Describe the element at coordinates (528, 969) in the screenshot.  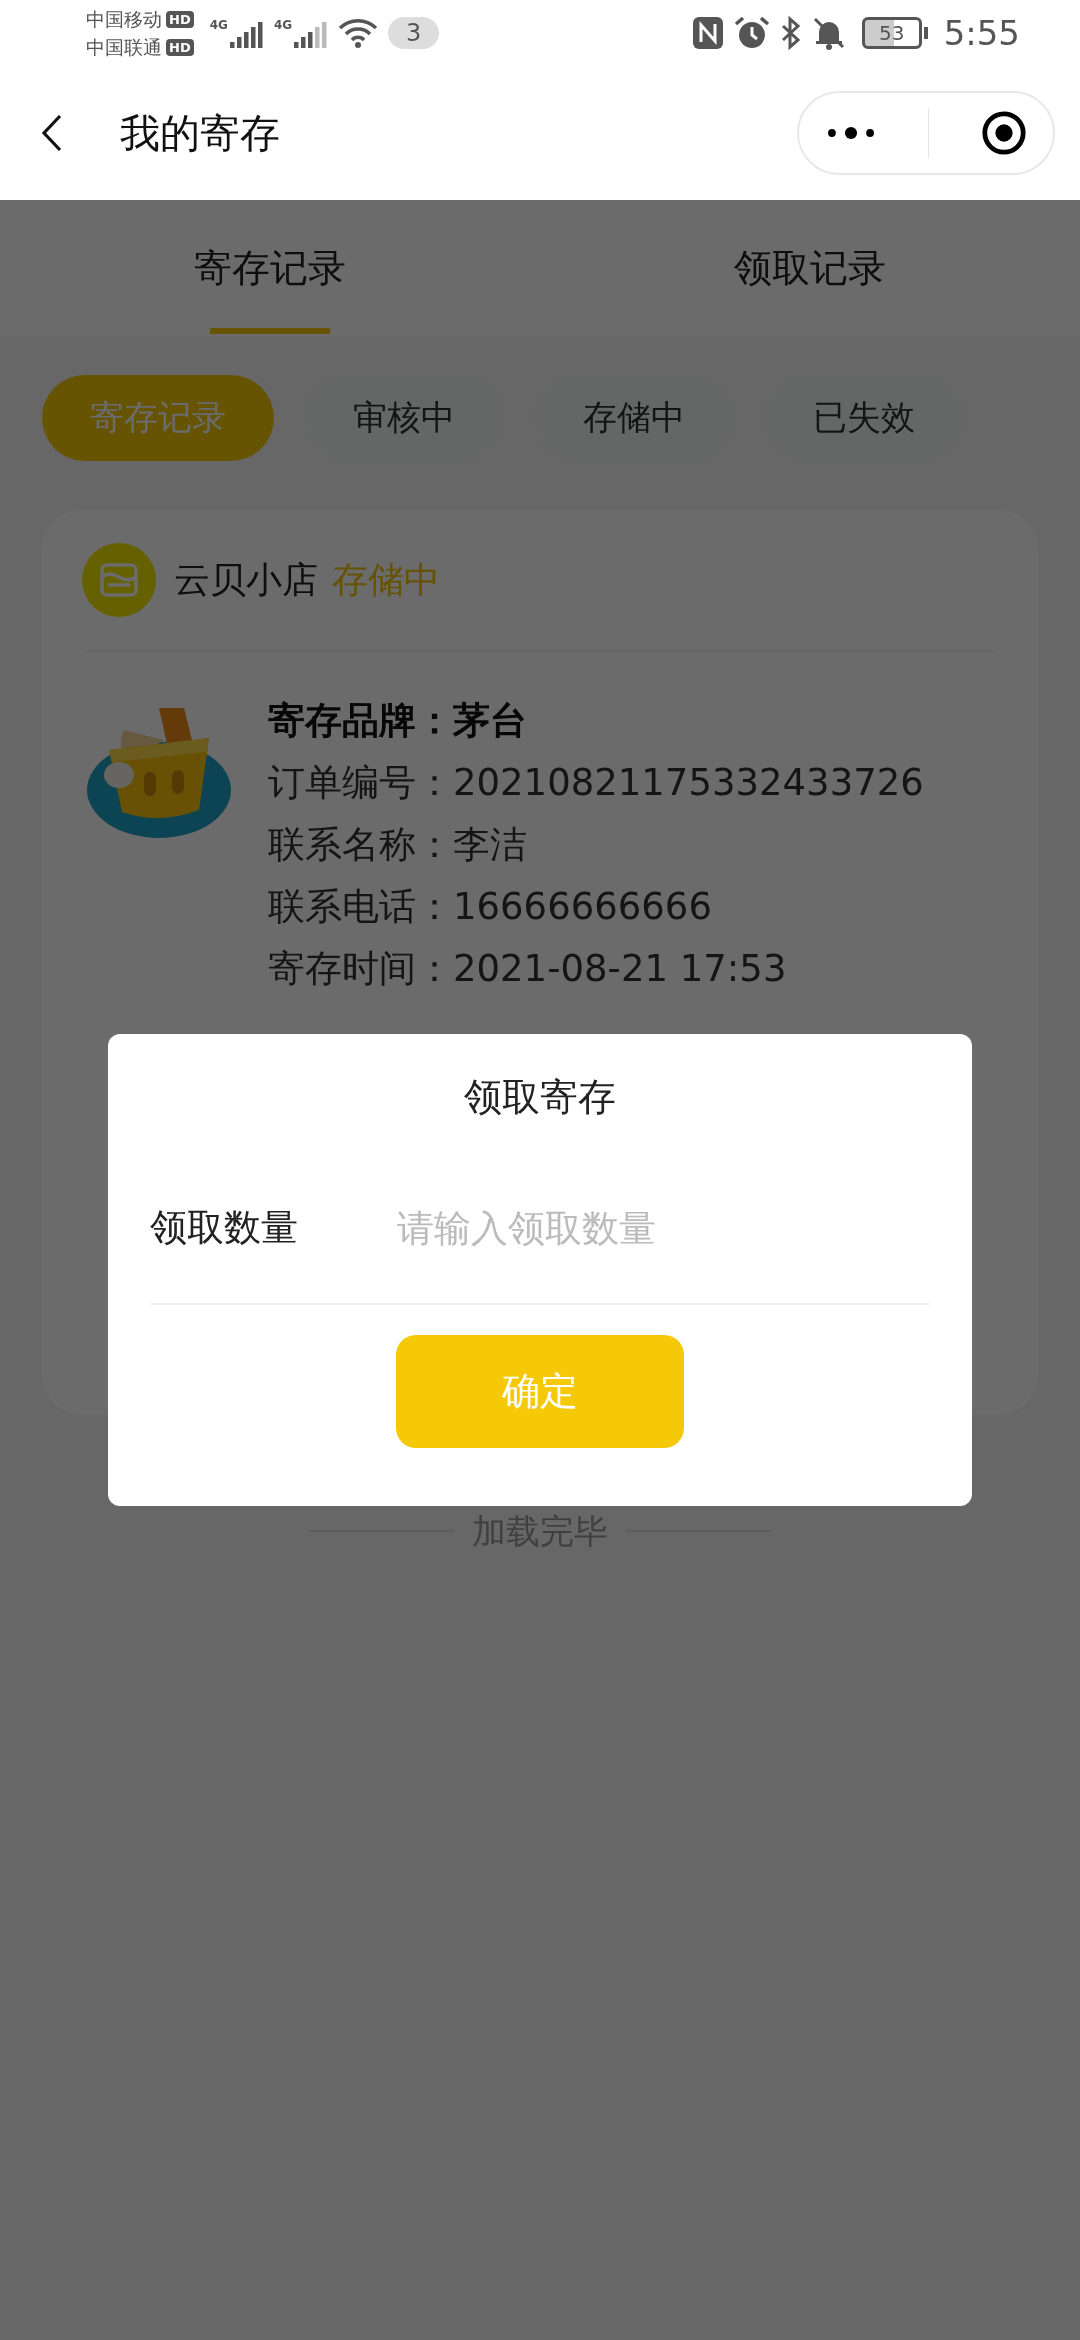
I see `info-line: 寄存时间：2021-08-21 17:53` at that location.